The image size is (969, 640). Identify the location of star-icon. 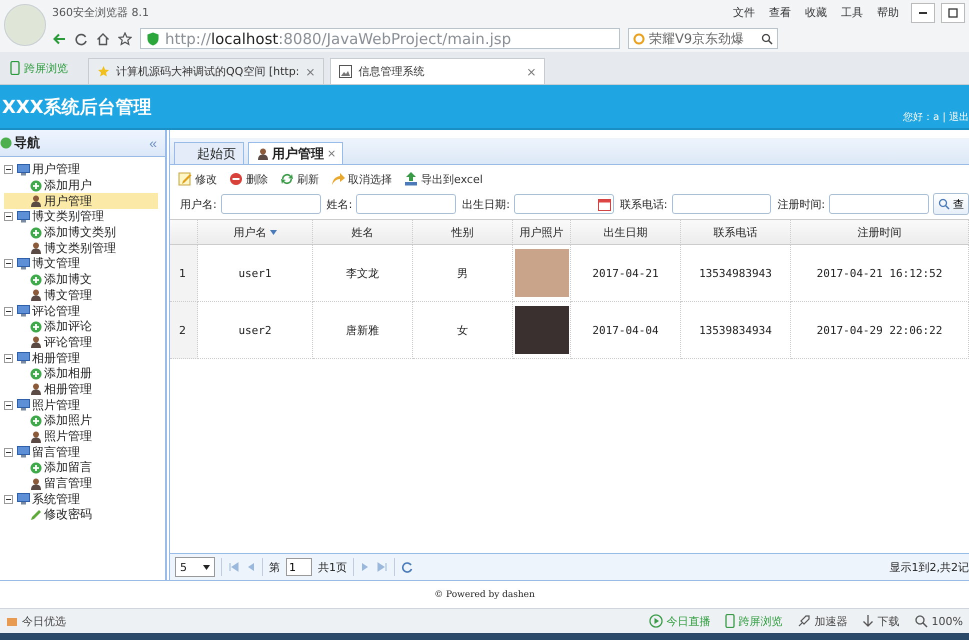
(125, 39).